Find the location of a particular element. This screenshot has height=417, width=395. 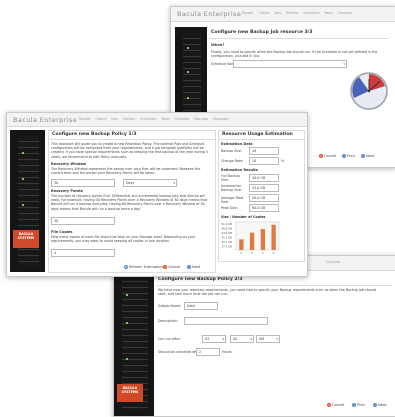

y-tick-label: 80.0 GB is located at coordinates (227, 229).